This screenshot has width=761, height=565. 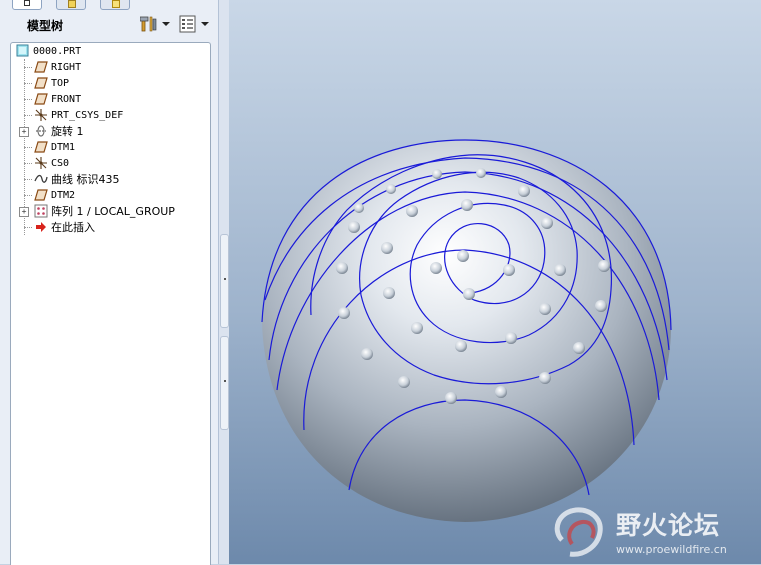 I want to click on tree-item-prt-csys-def: PRT_CSYS_DEF, so click(x=78, y=115).